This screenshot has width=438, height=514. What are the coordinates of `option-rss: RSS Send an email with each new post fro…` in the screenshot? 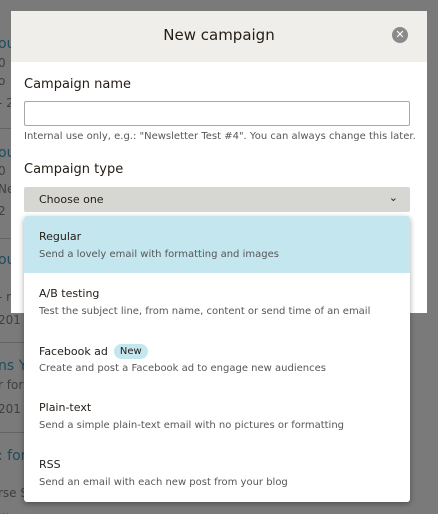 It's located at (217, 472).